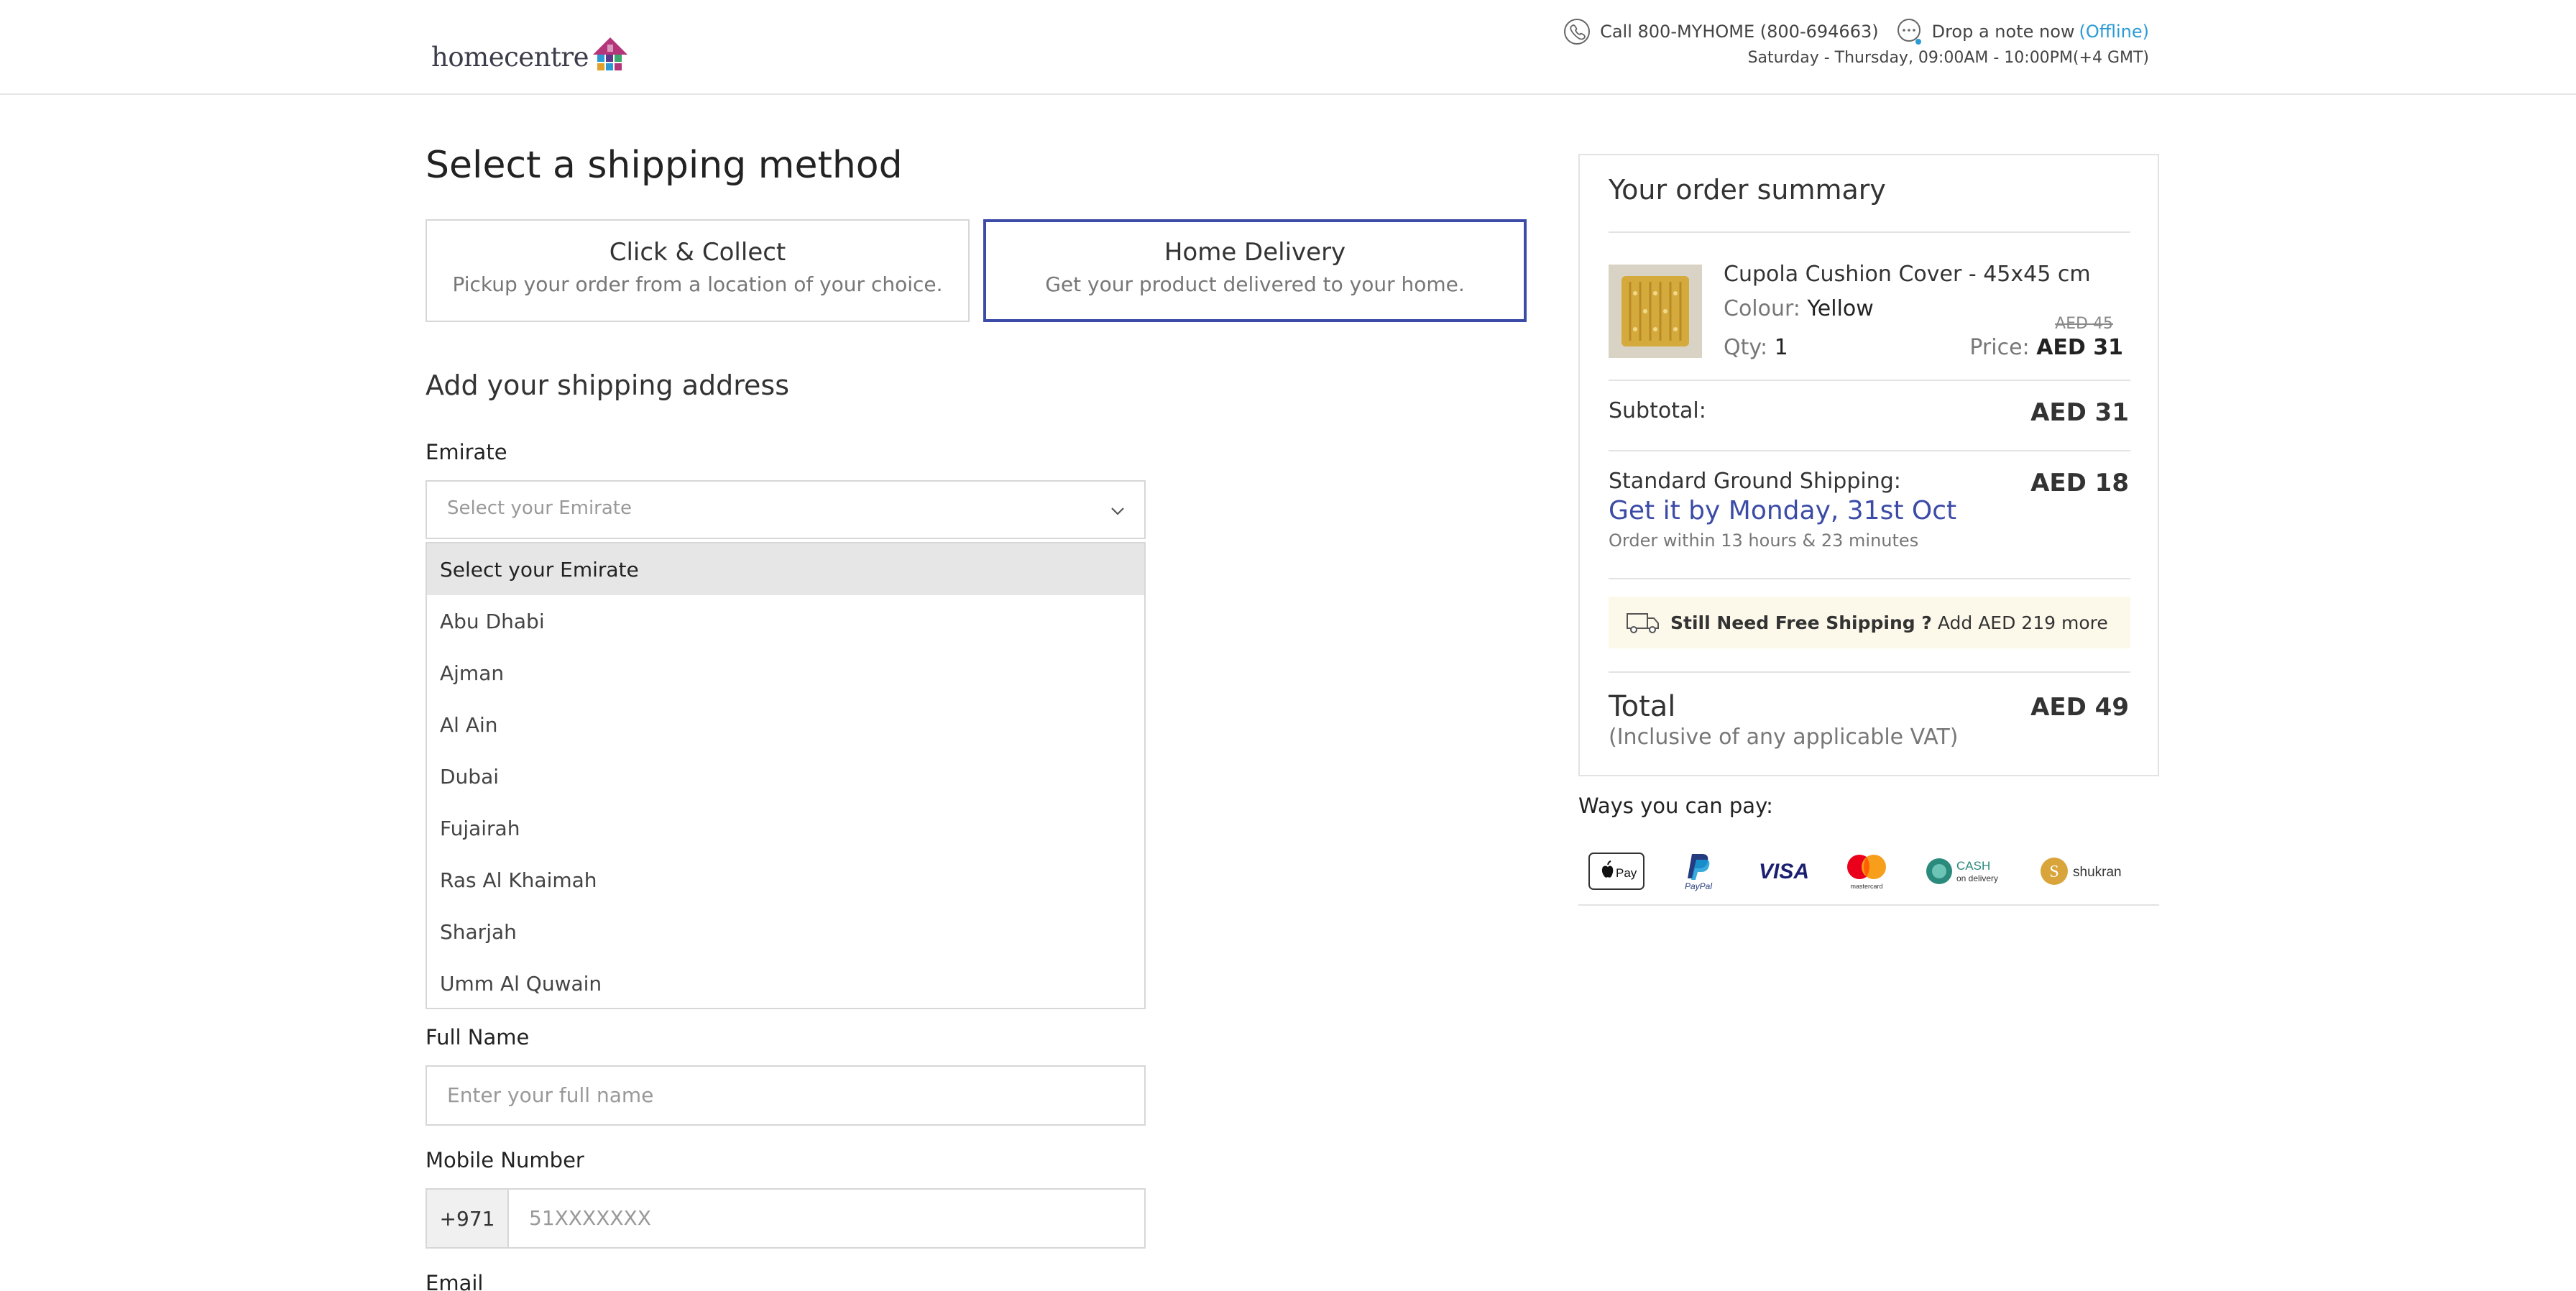 This screenshot has width=2576, height=1291. What do you see at coordinates (785, 880) in the screenshot?
I see `emirate-option: Ras Al Khaimah` at bounding box center [785, 880].